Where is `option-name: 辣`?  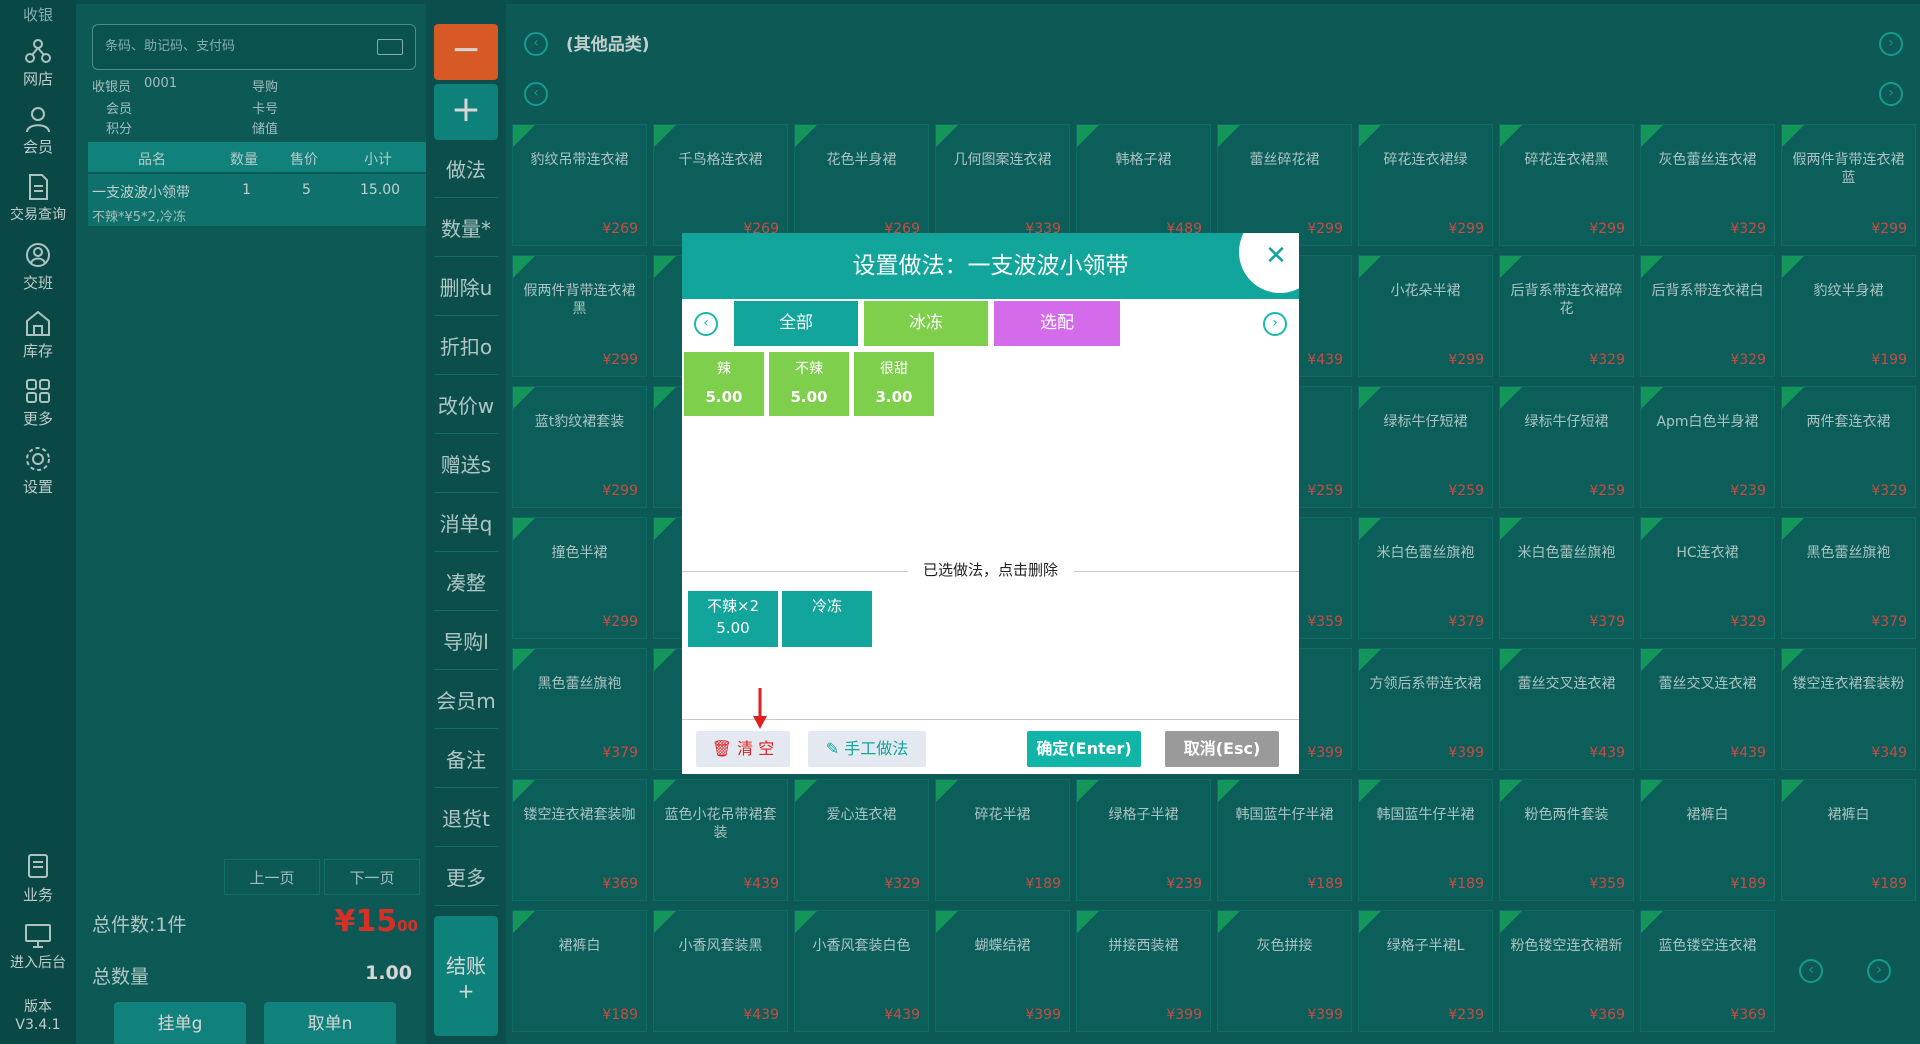
option-name: 辣 is located at coordinates (724, 369).